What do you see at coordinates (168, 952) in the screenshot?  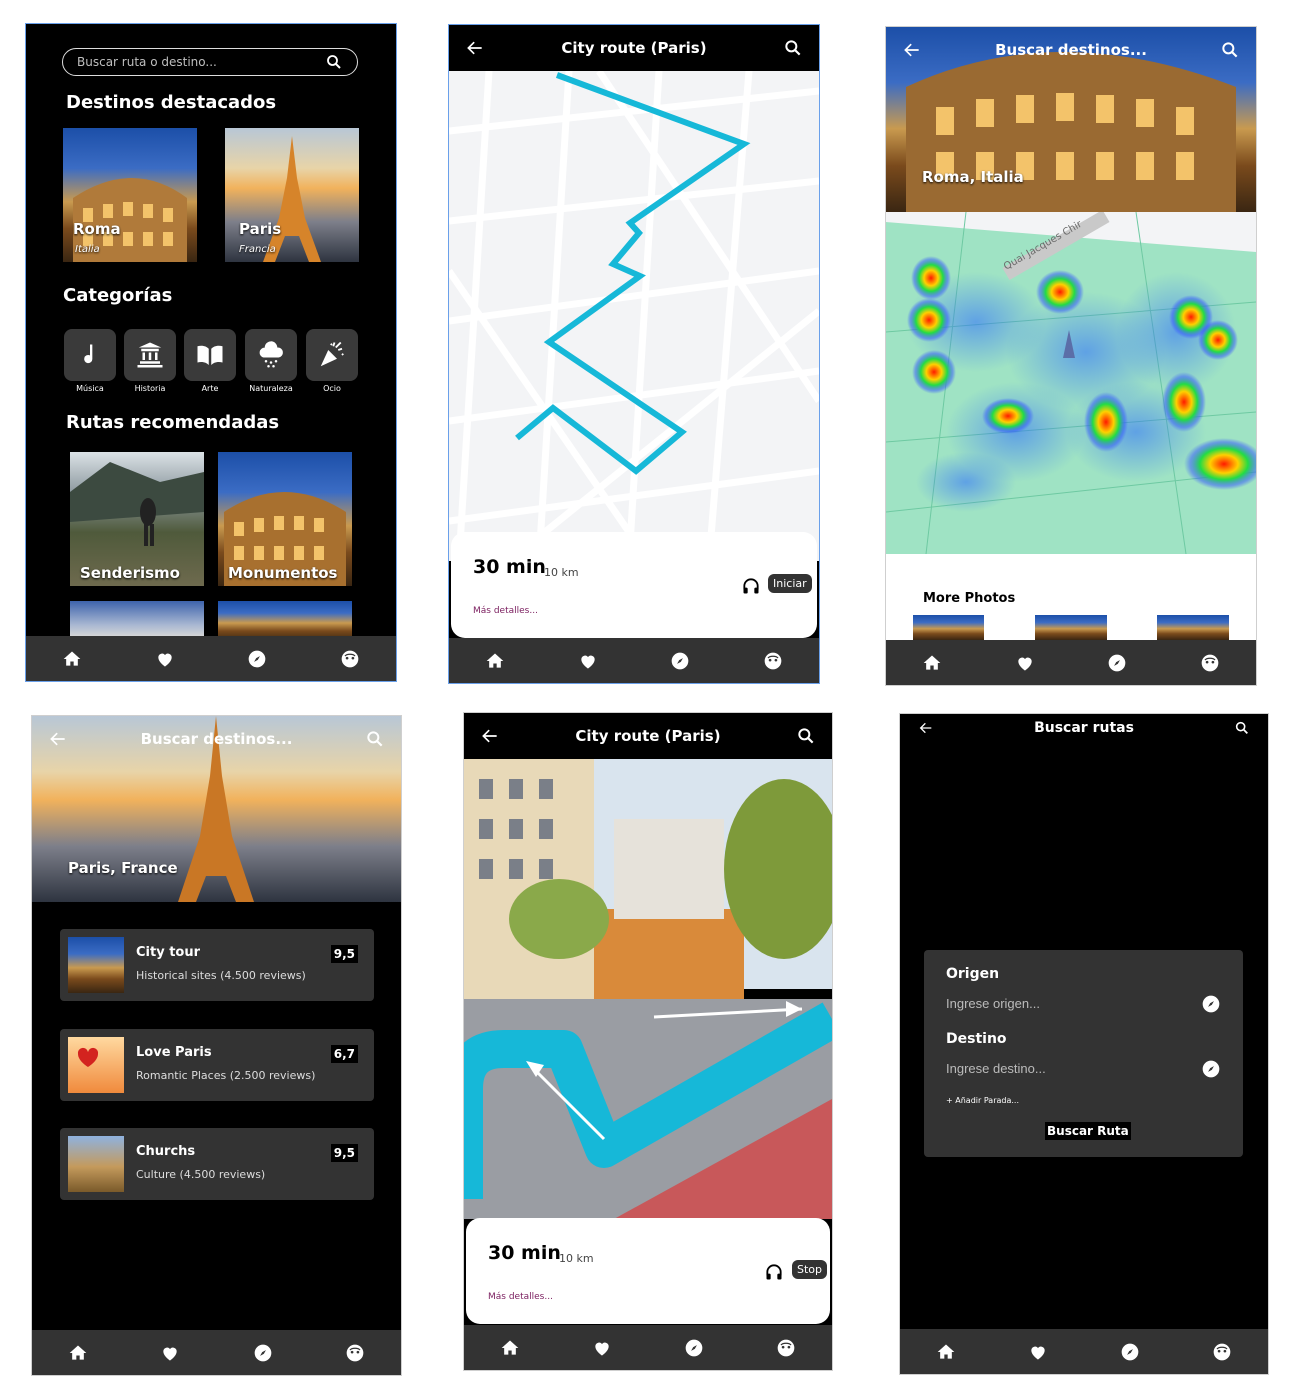 I see `tour-title: City tour` at bounding box center [168, 952].